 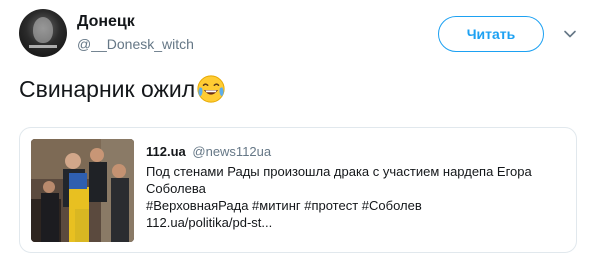 What do you see at coordinates (211, 89) in the screenshot?
I see `face-with-tears-of-joy-icon` at bounding box center [211, 89].